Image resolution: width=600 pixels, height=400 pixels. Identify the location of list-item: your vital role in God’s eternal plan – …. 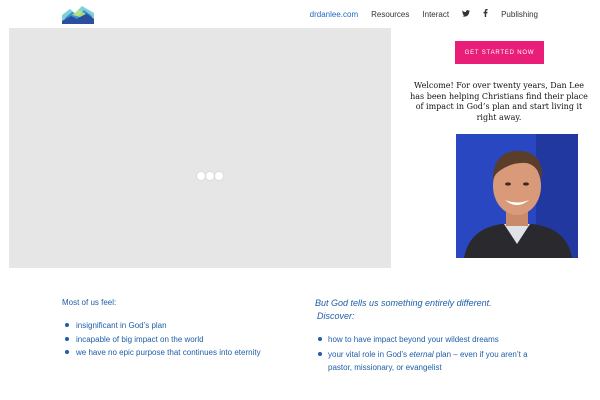
(430, 361).